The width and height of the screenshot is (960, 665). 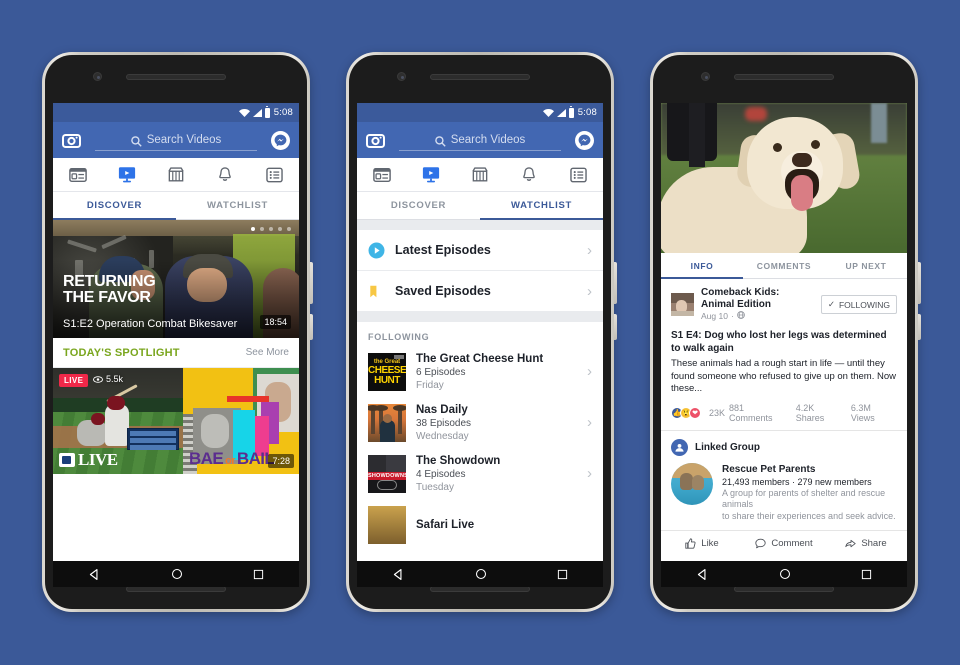 I want to click on front-camera-icon, so click(x=705, y=76).